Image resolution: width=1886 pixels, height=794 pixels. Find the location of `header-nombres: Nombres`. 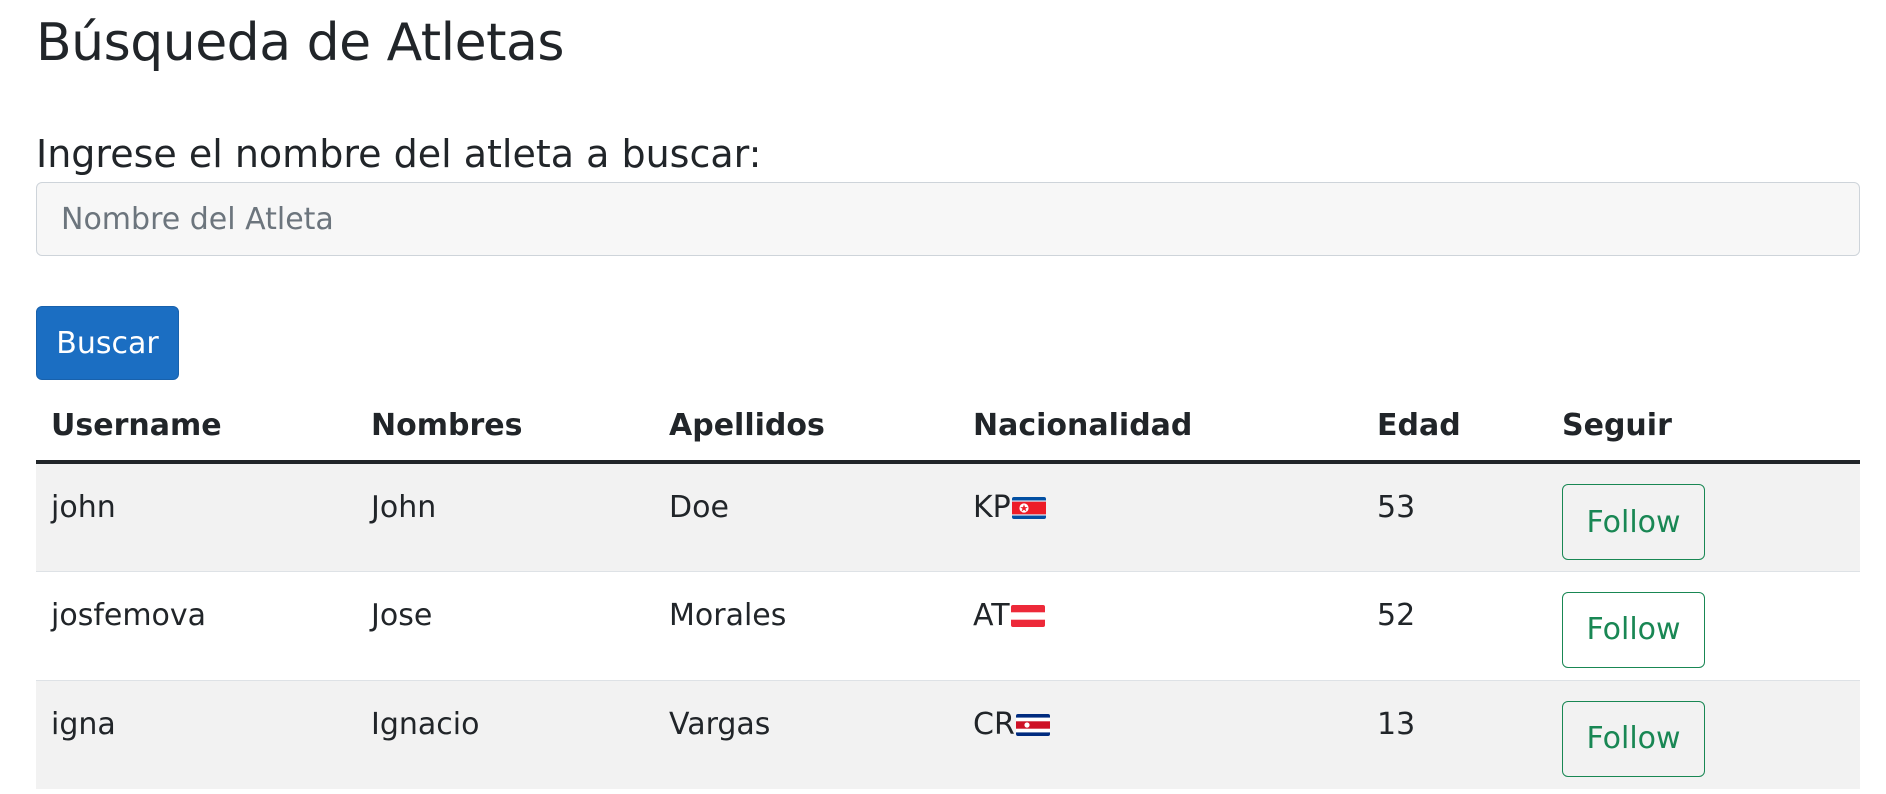

header-nombres: Nombres is located at coordinates (505, 427).